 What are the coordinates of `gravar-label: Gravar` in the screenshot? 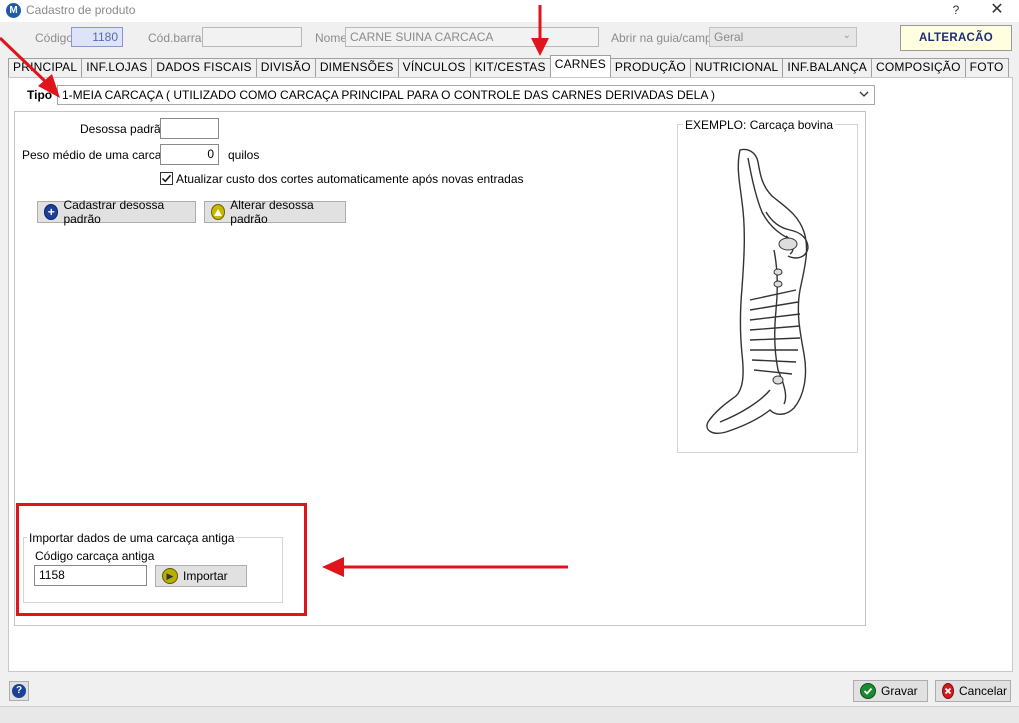 It's located at (899, 691).